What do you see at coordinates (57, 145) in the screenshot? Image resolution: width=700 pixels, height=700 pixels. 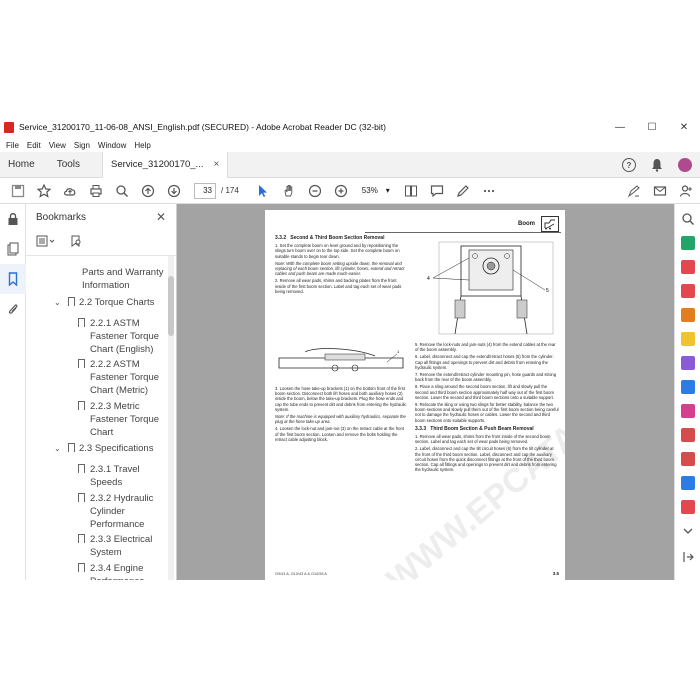 I see `menu-view: View` at bounding box center [57, 145].